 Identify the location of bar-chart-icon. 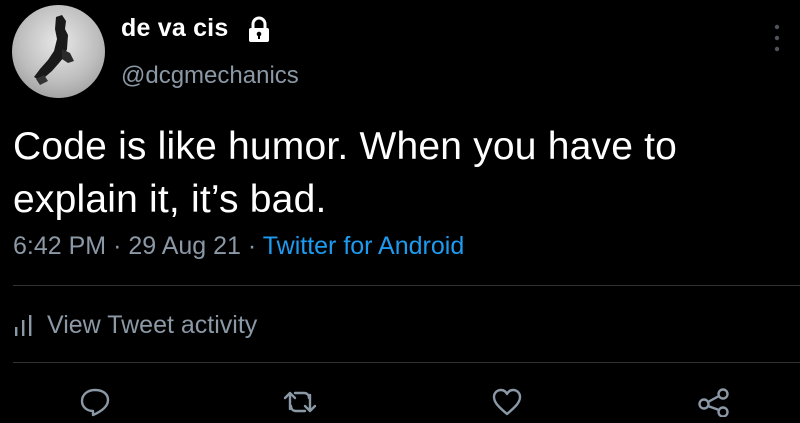
(23, 325).